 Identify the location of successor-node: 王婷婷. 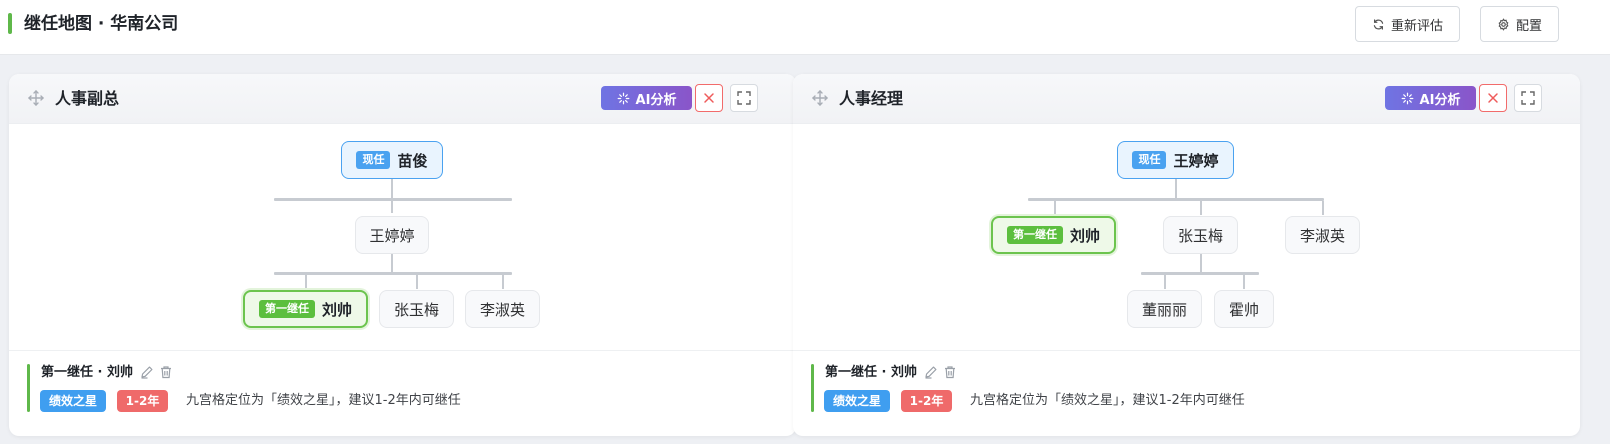
(392, 235).